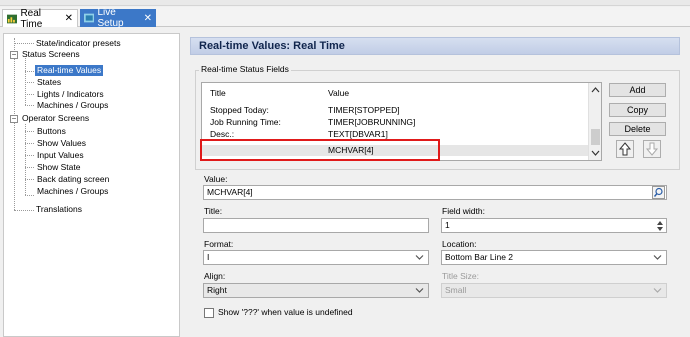 The image size is (690, 337). What do you see at coordinates (208, 257) in the screenshot?
I see `format-value: I` at bounding box center [208, 257].